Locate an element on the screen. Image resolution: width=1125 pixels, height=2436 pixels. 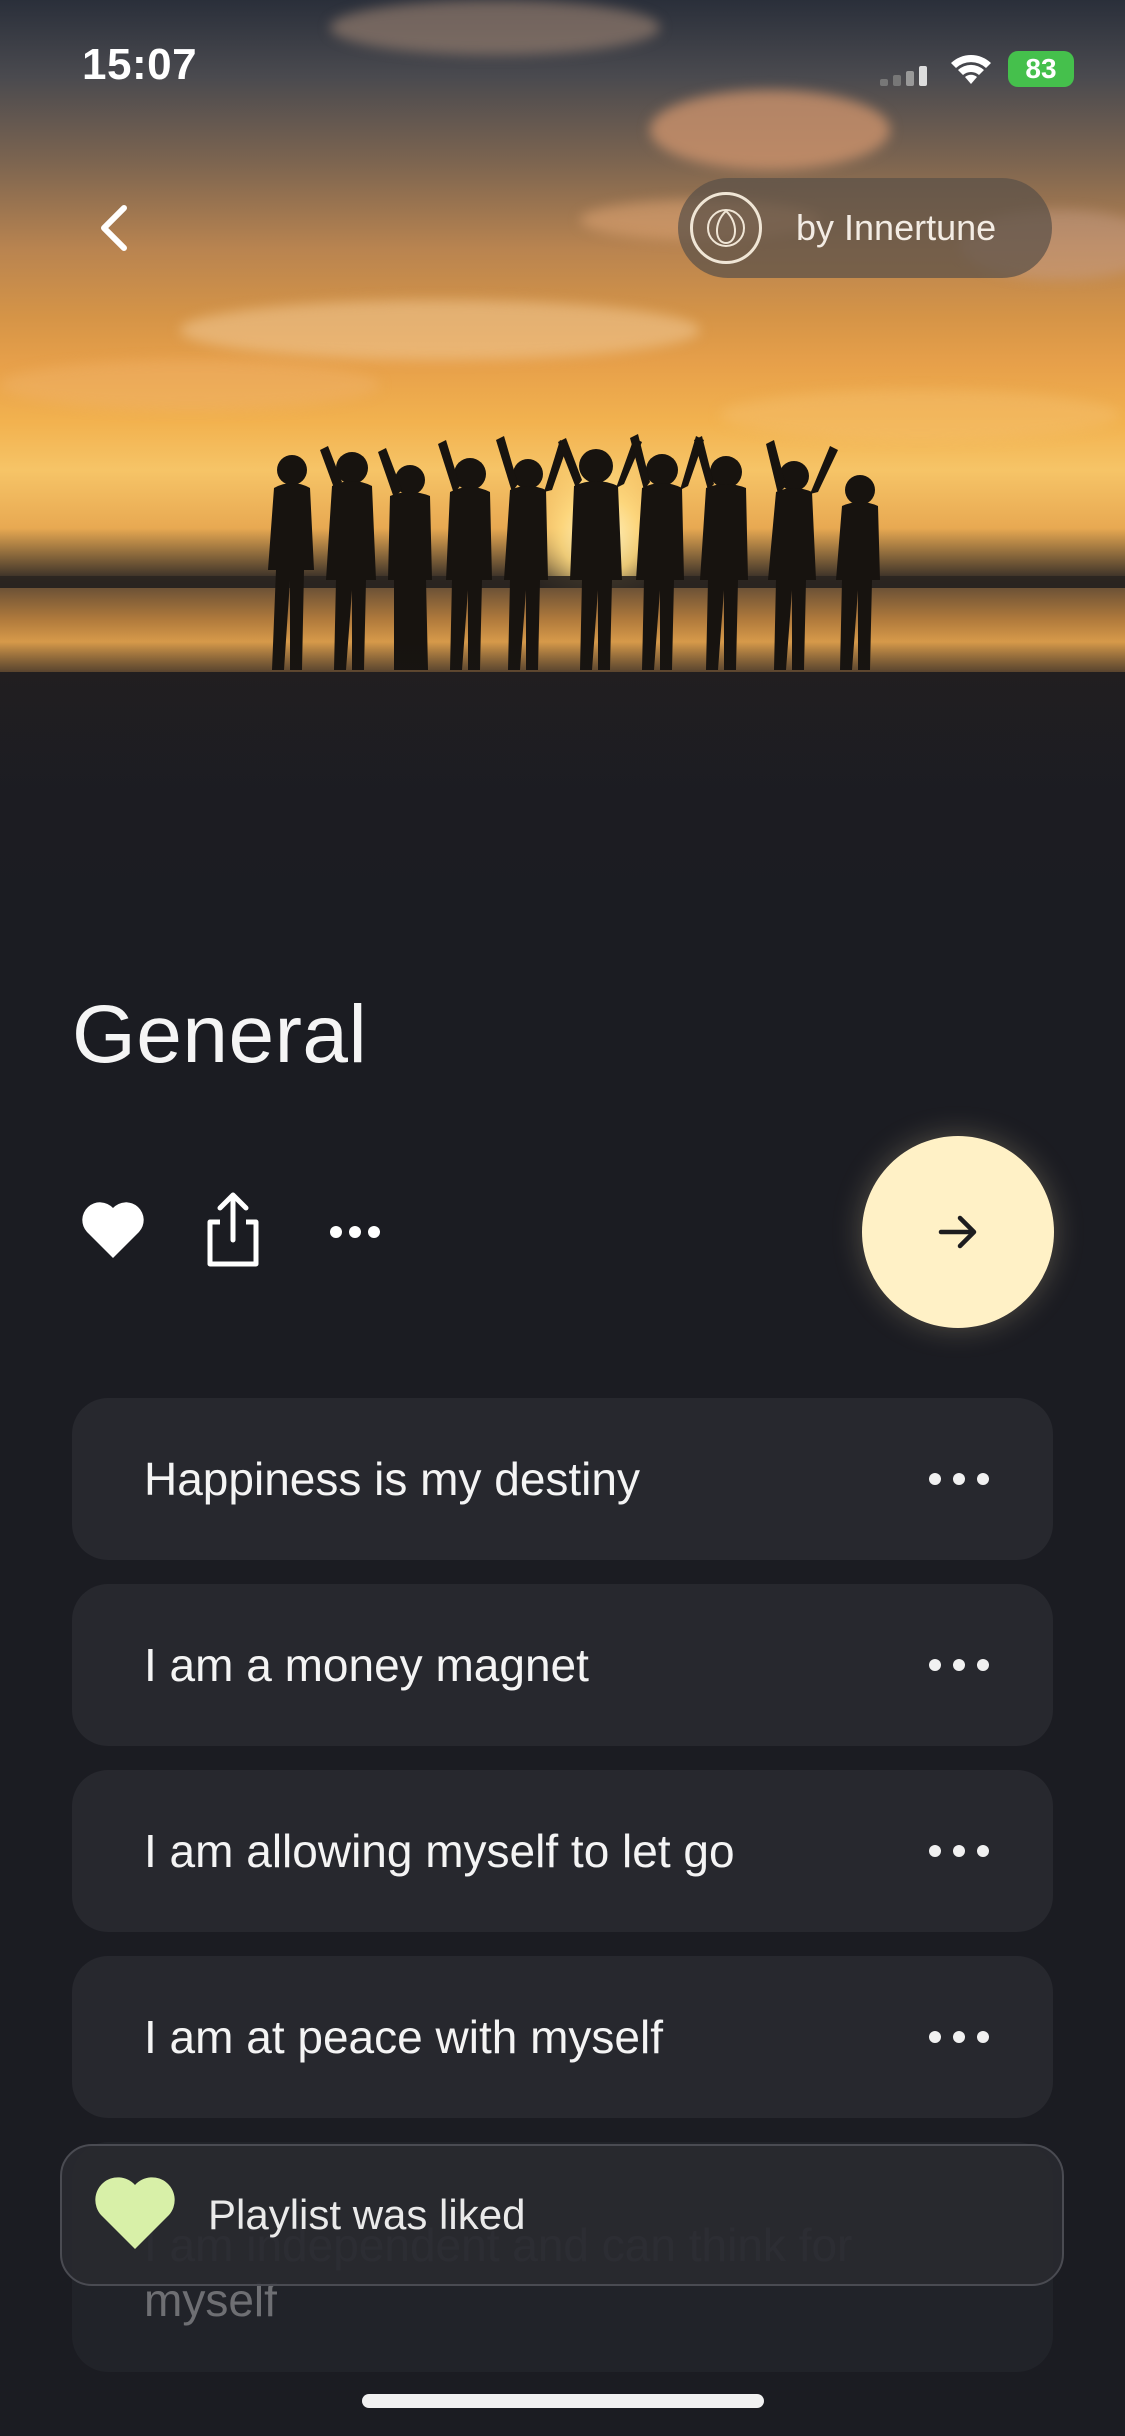
back-button is located at coordinates (115, 228).